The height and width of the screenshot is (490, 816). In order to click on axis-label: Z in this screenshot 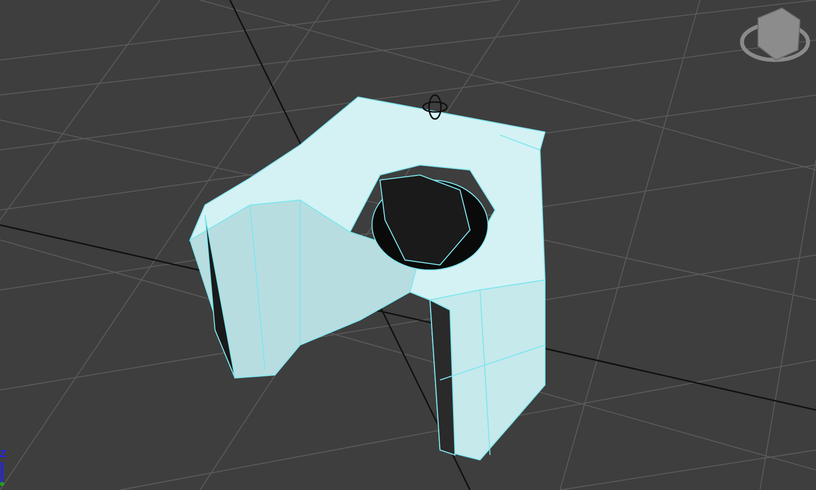, I will do `click(3, 455)`.